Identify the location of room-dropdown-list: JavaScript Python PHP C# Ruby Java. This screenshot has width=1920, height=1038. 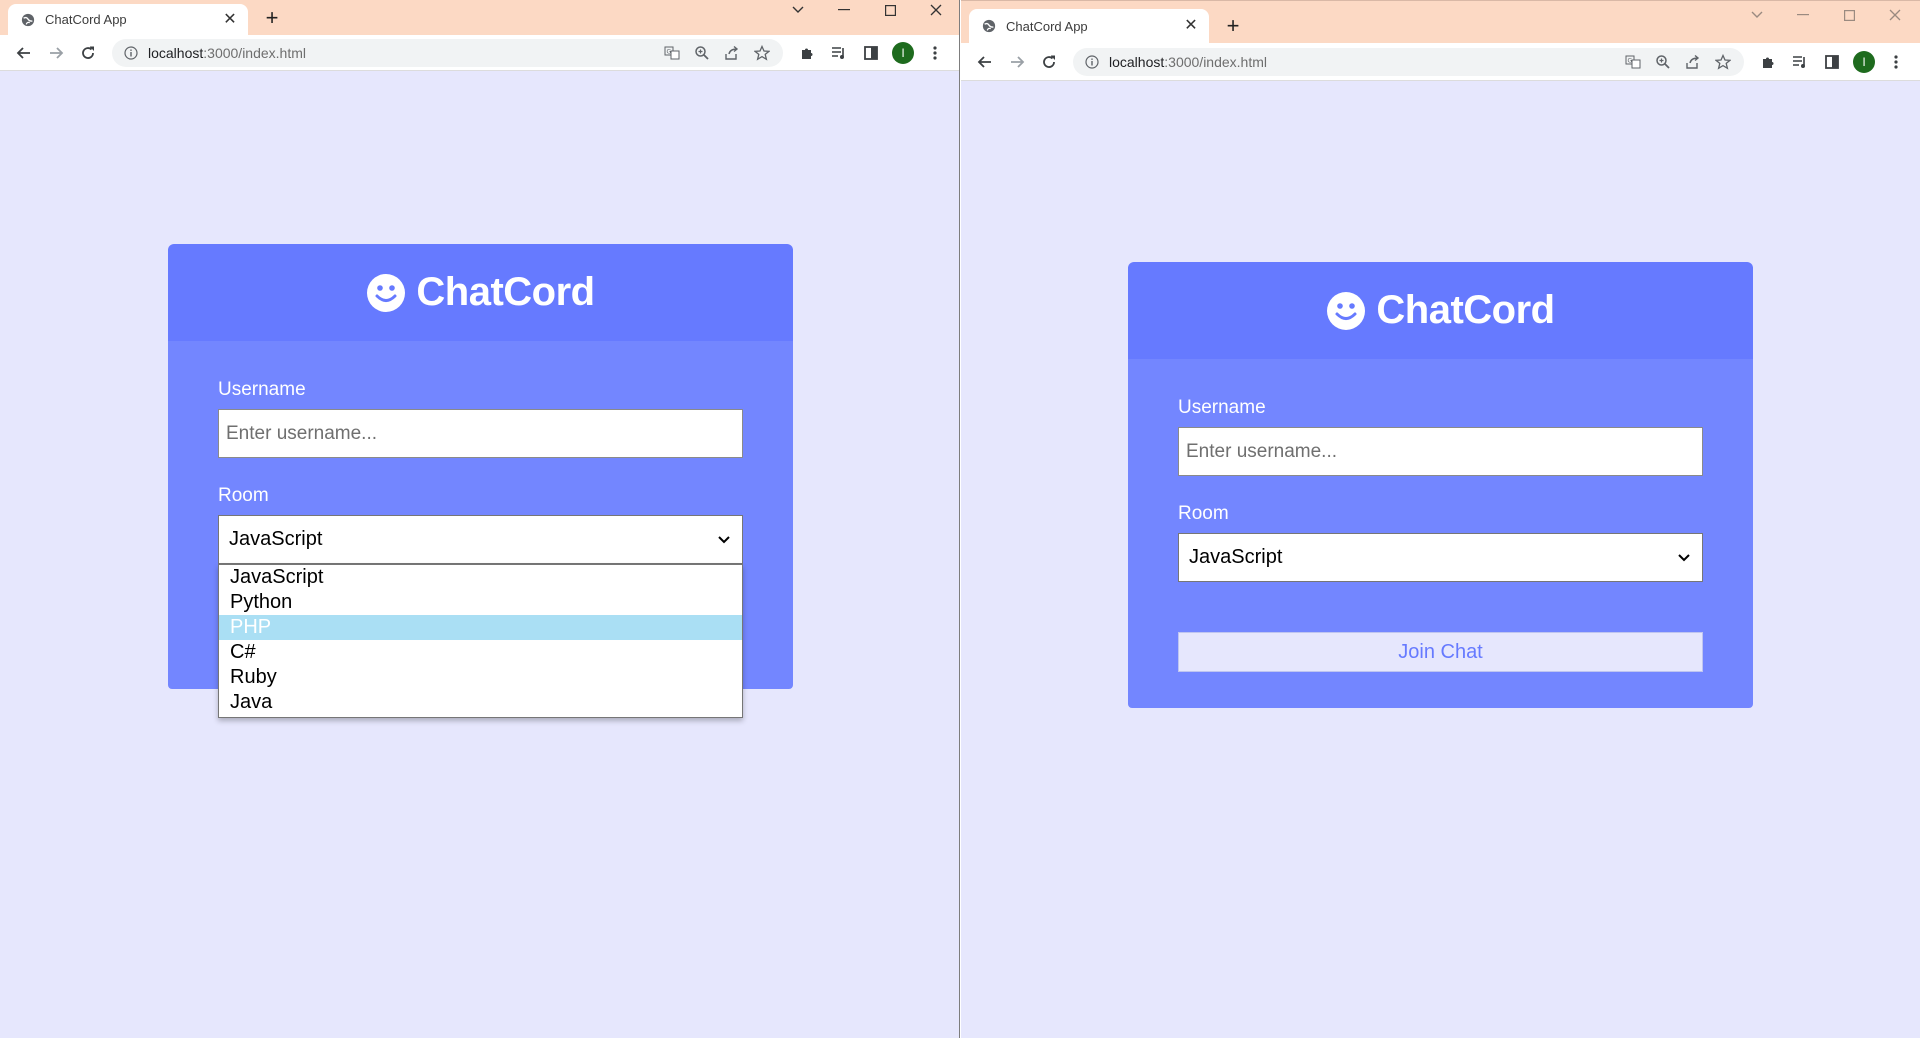
(480, 641).